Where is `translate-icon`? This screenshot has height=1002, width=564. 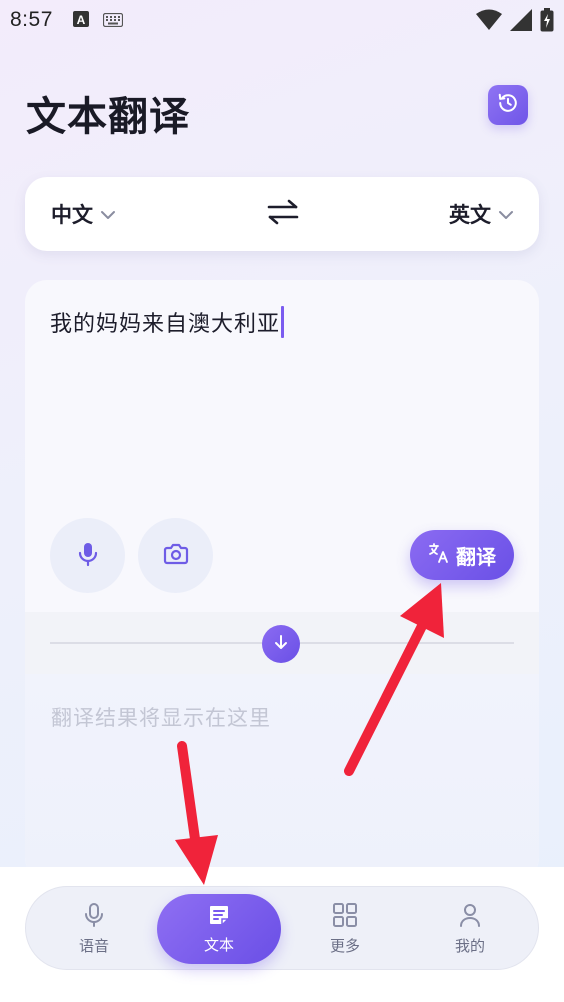
translate-icon is located at coordinates (439, 555).